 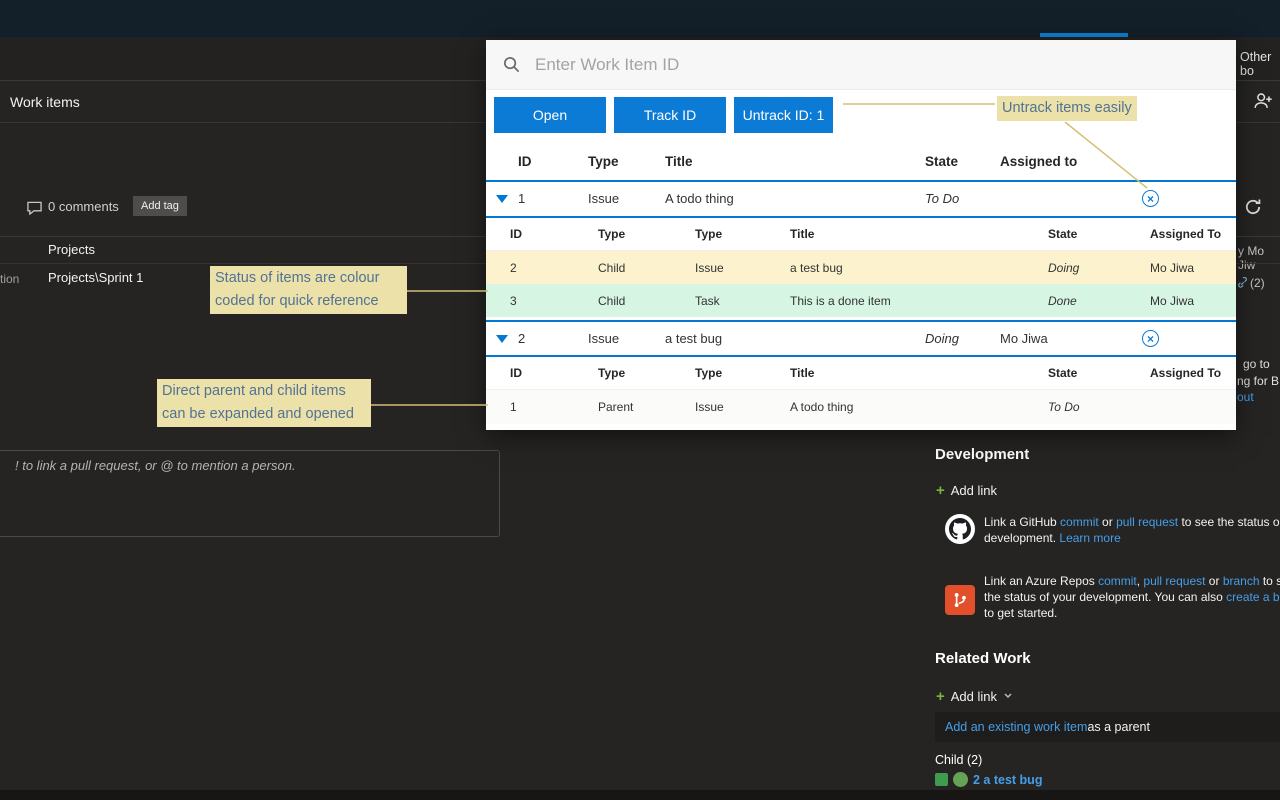 I want to click on col-header-id: ID, so click(x=525, y=161).